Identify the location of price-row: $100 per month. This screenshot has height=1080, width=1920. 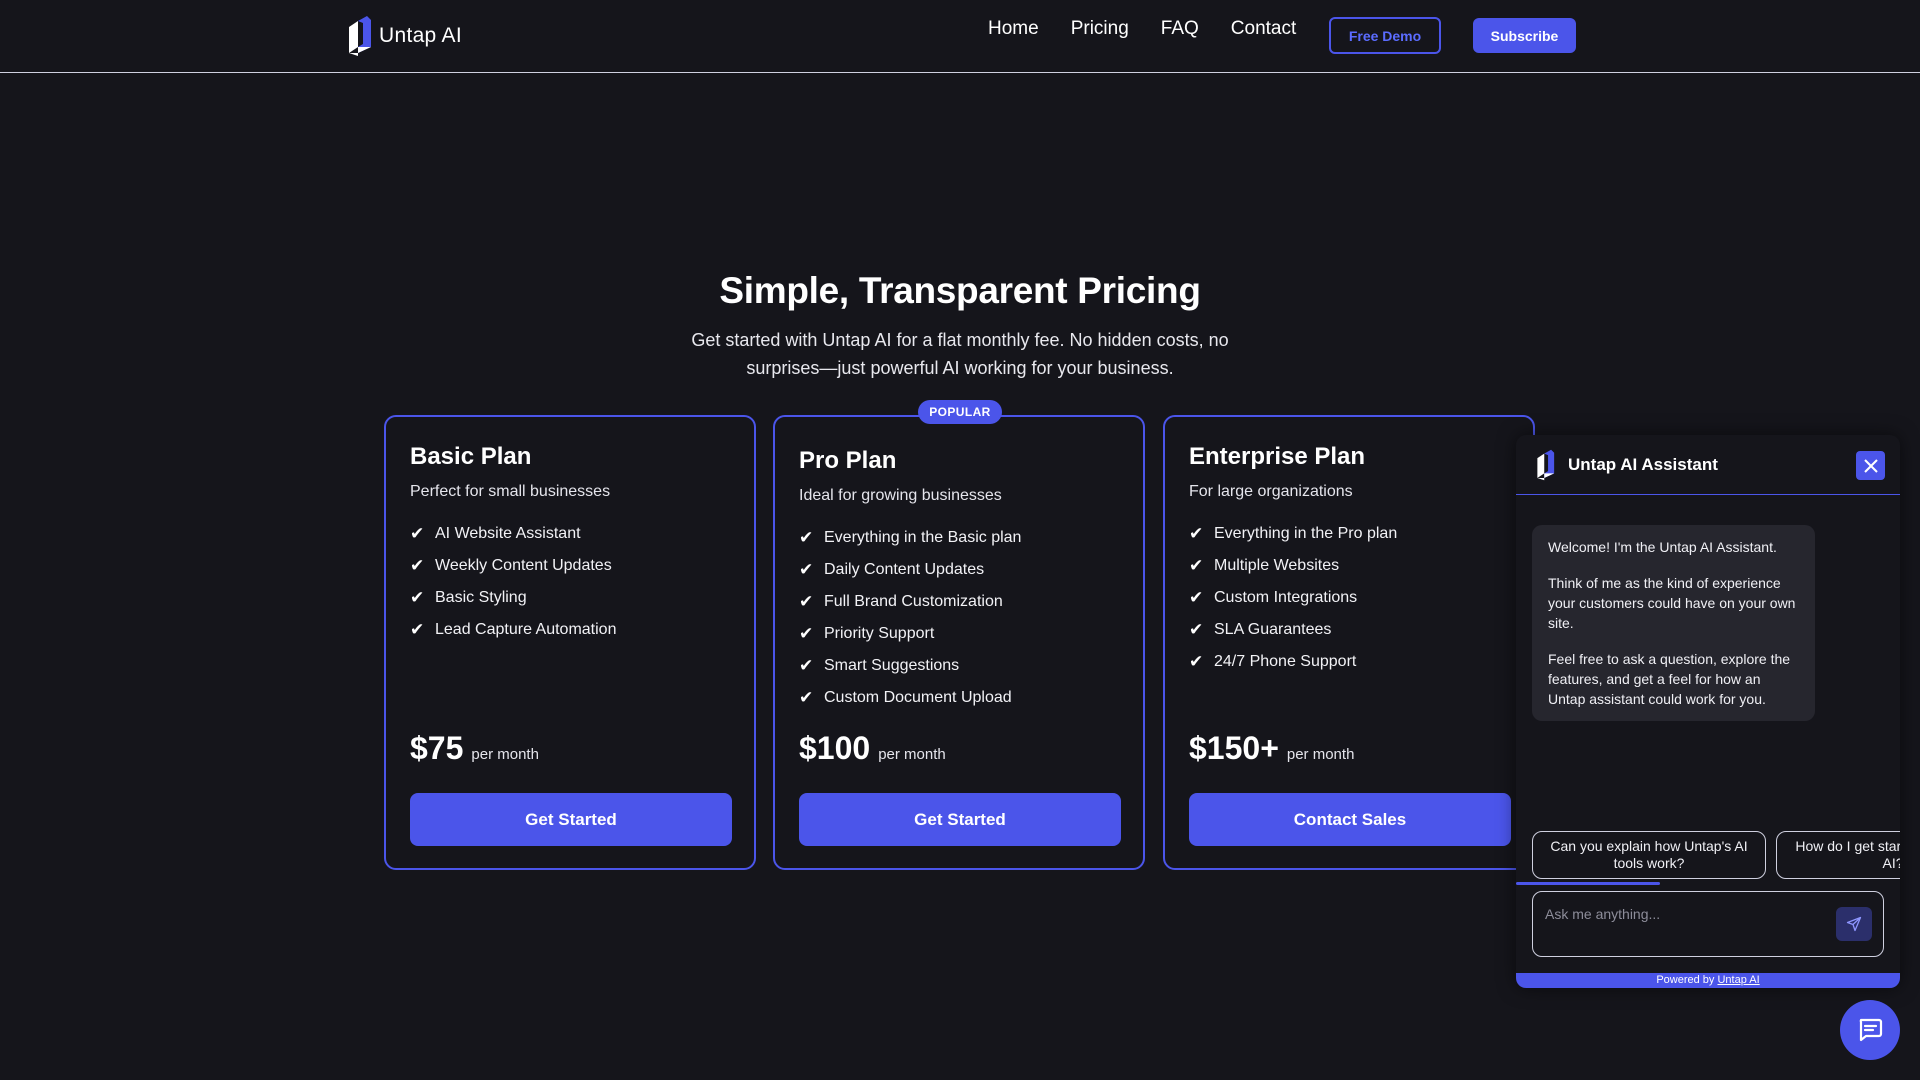
(872, 748).